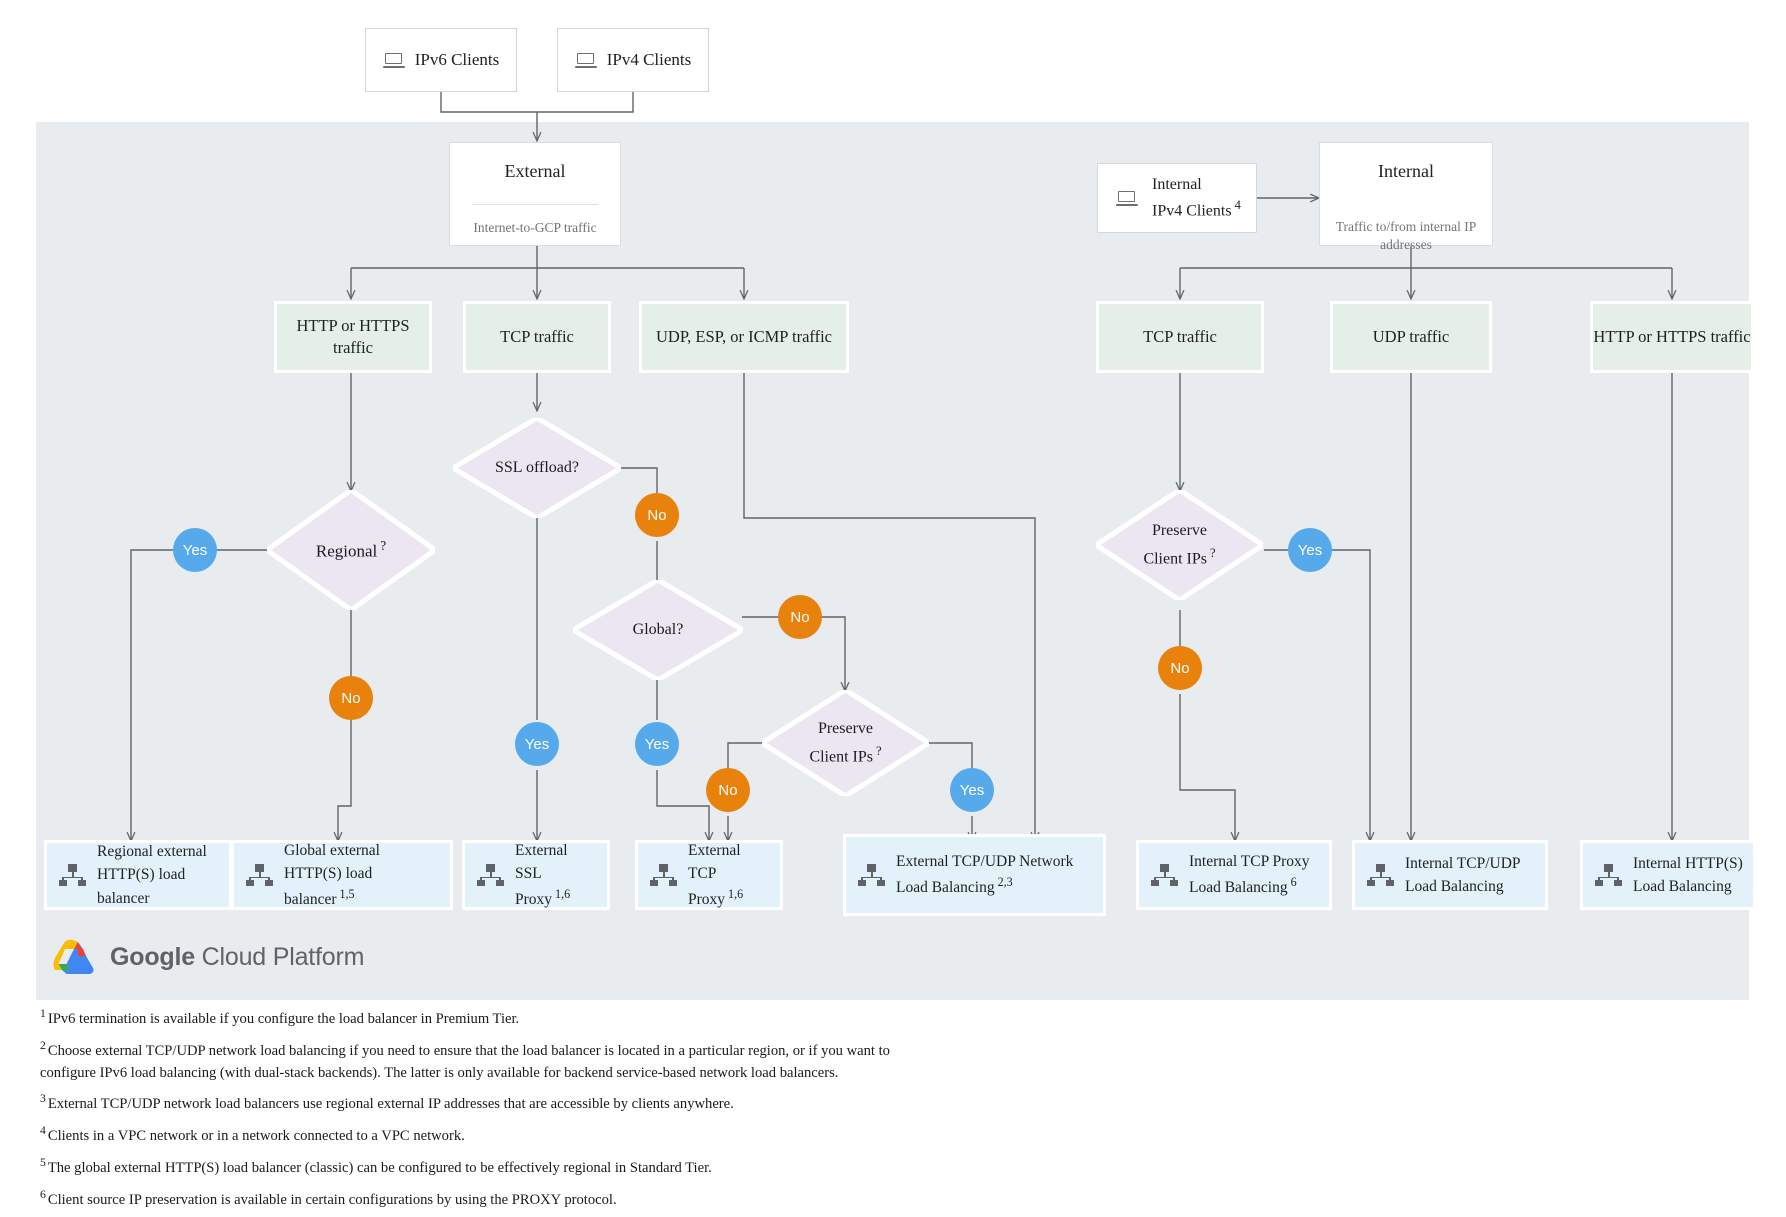  I want to click on result-external-ssl-proxy: External SSL Proxy 1,6, so click(536, 875).